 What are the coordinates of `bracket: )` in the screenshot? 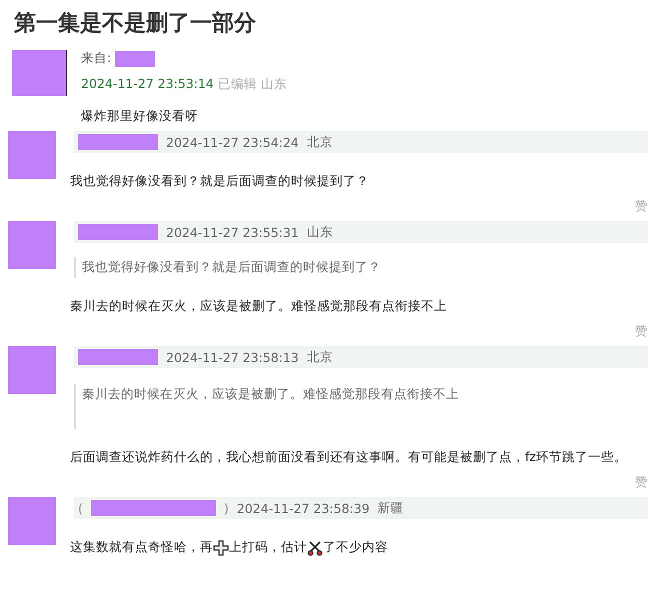 It's located at (226, 508).